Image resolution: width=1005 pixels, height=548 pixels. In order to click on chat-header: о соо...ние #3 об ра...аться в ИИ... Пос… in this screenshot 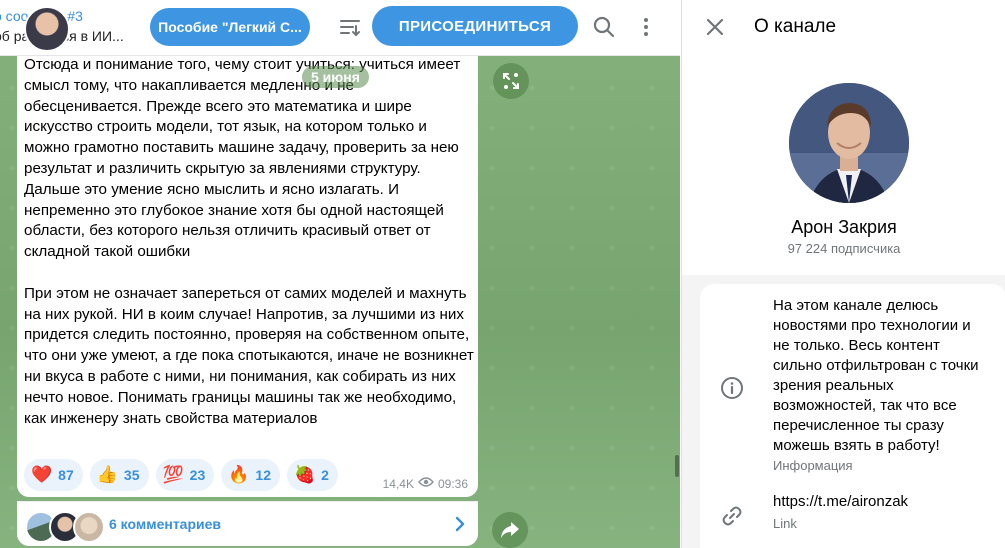, I will do `click(340, 28)`.